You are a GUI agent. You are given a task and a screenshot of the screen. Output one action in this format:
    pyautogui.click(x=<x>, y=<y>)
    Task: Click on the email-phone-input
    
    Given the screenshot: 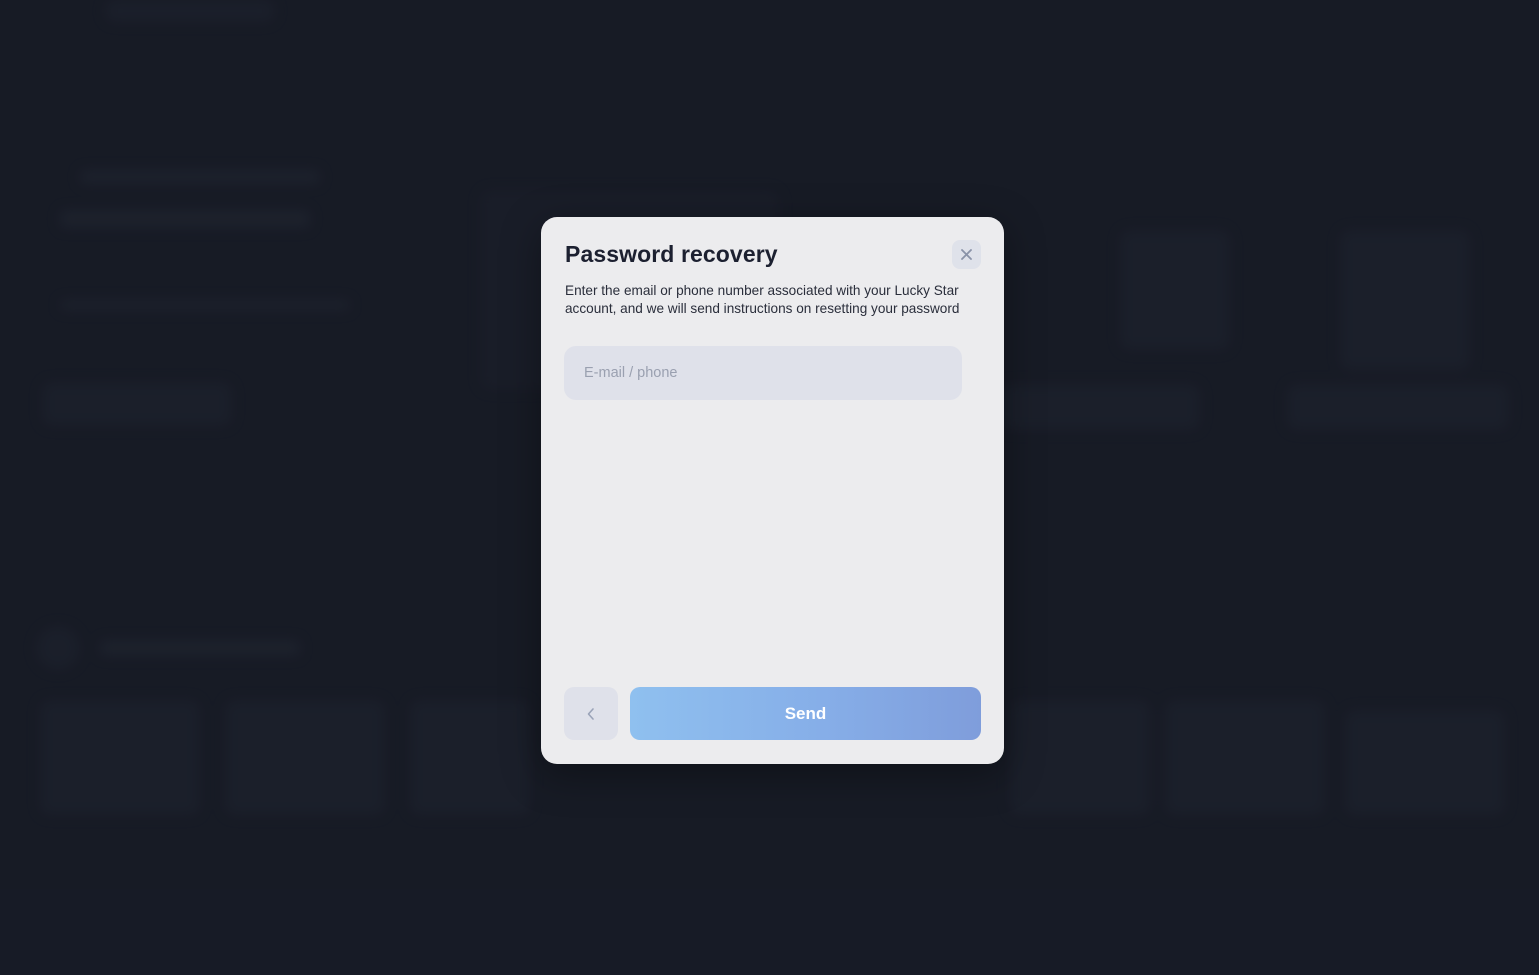 What is the action you would take?
    pyautogui.click(x=763, y=373)
    